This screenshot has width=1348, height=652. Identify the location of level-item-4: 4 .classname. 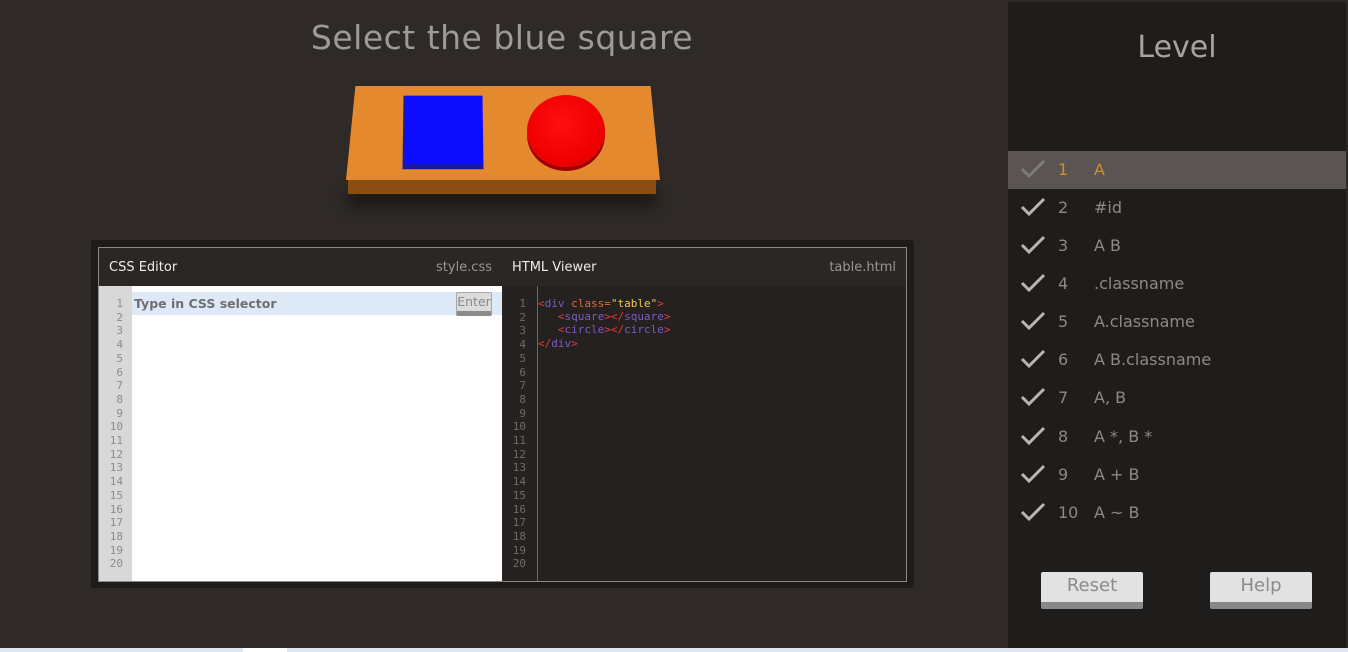
(1177, 284).